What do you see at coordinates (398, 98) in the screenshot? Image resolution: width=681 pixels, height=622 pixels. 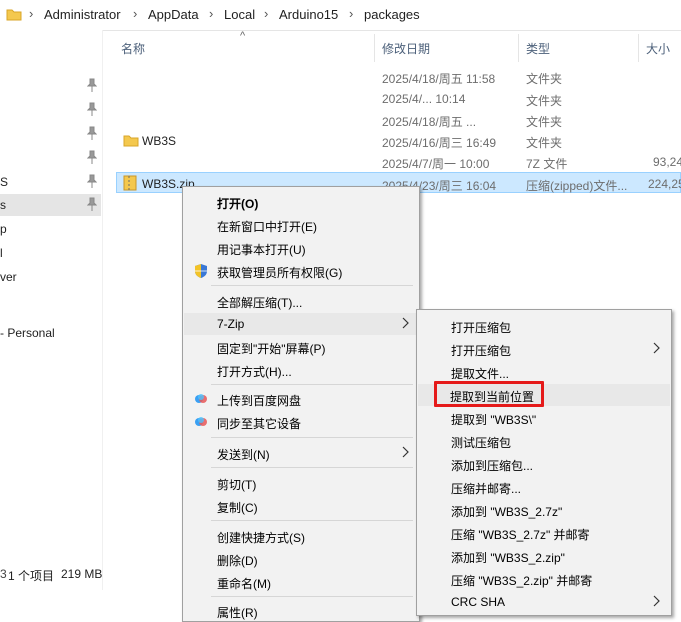 I see `file-row: 2025/4/... 10:14 文件夹` at bounding box center [398, 98].